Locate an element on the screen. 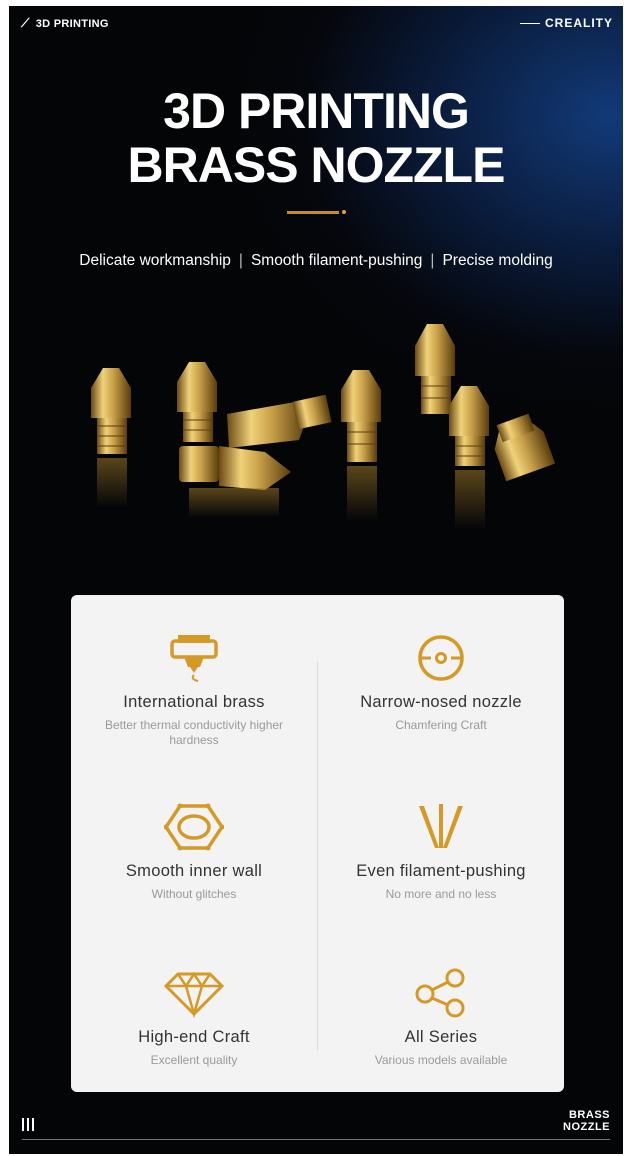 The width and height of the screenshot is (624, 1156). feature-title: Even filament-pushing is located at coordinates (441, 871).